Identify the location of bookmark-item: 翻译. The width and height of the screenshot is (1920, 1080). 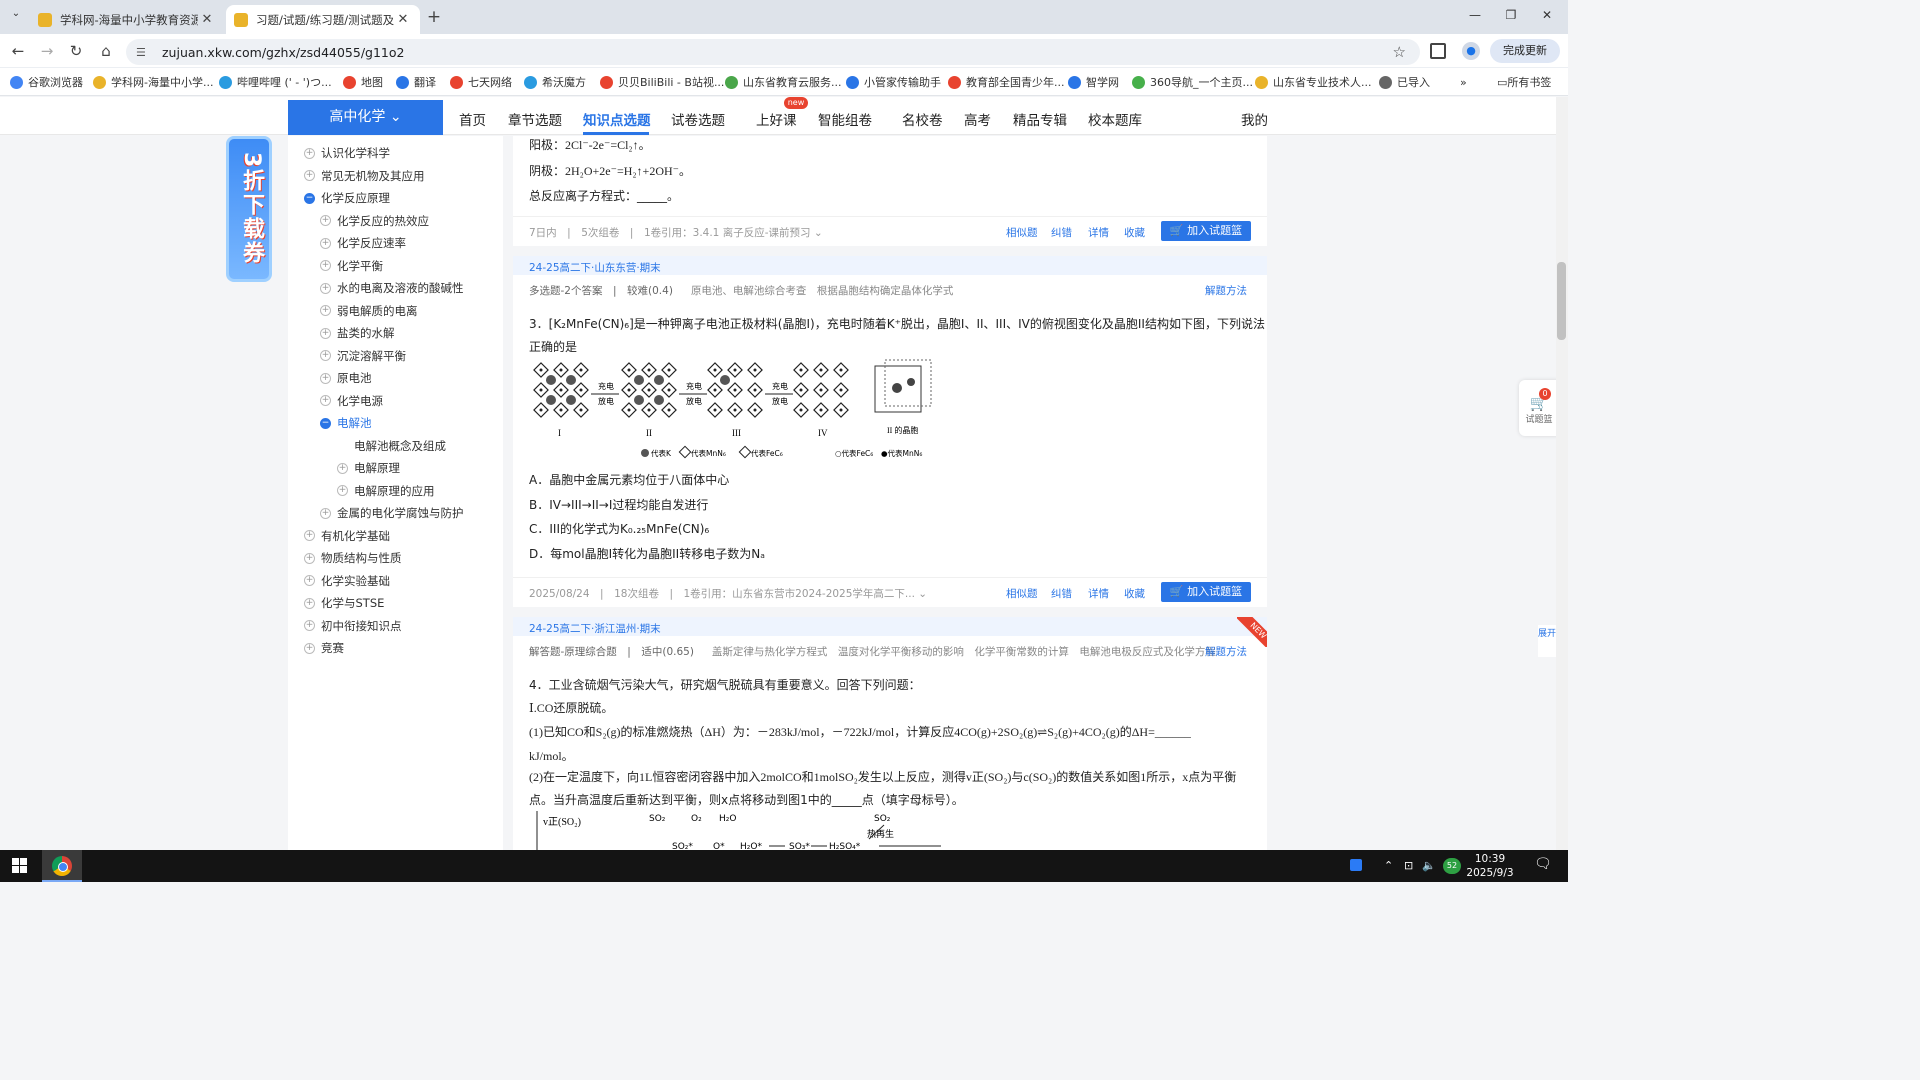
(416, 82).